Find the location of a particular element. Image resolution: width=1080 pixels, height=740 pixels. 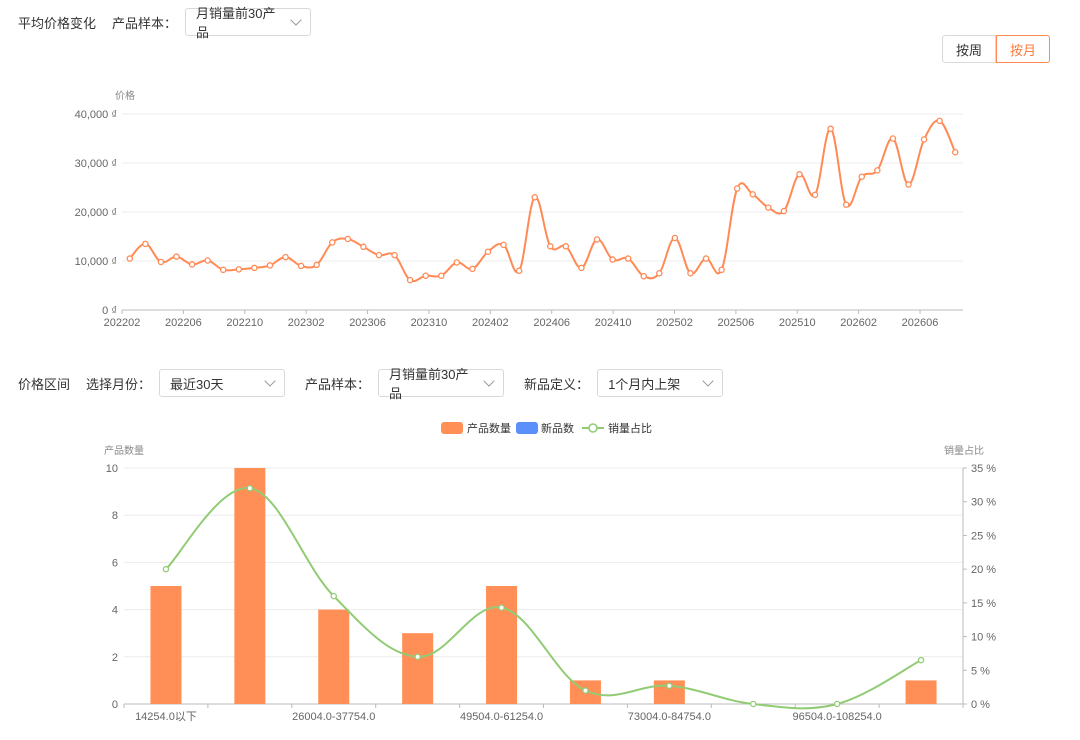

sample-select-2: 月销量前30产品 is located at coordinates (441, 384).